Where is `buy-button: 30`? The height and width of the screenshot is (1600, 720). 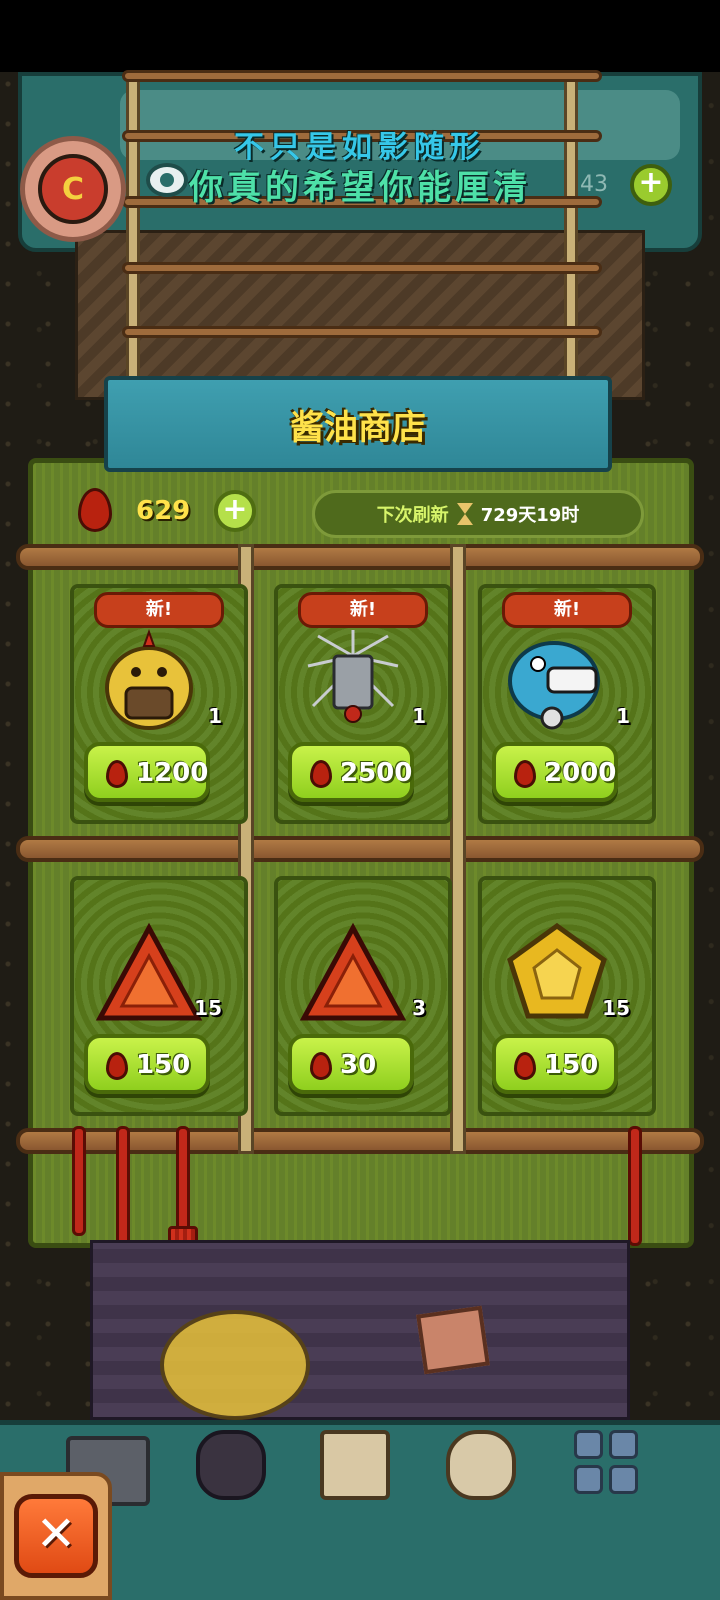
buy-button: 30 is located at coordinates (351, 1064).